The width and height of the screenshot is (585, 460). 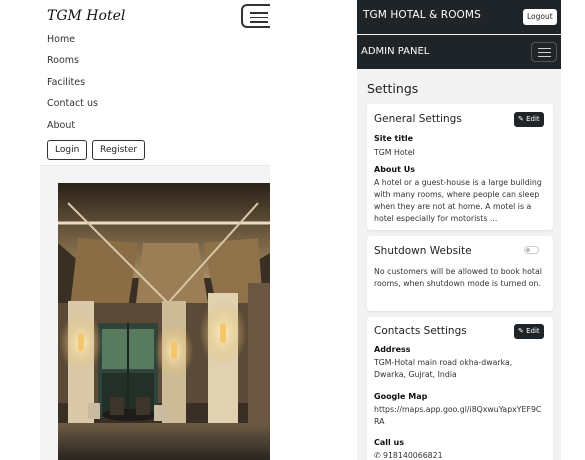 I want to click on nav-about: About, so click(x=61, y=125).